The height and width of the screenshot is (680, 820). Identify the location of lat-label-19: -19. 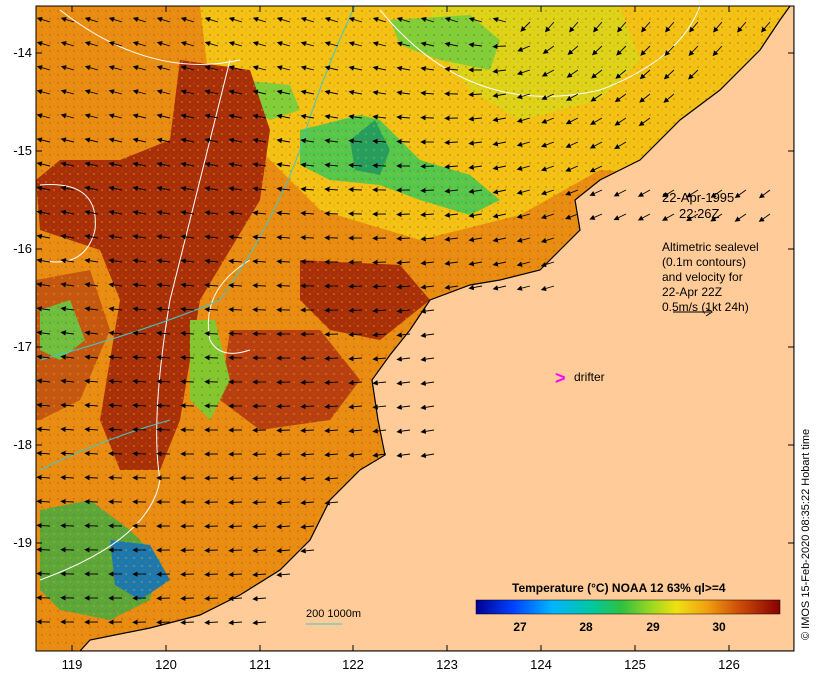
(22, 542).